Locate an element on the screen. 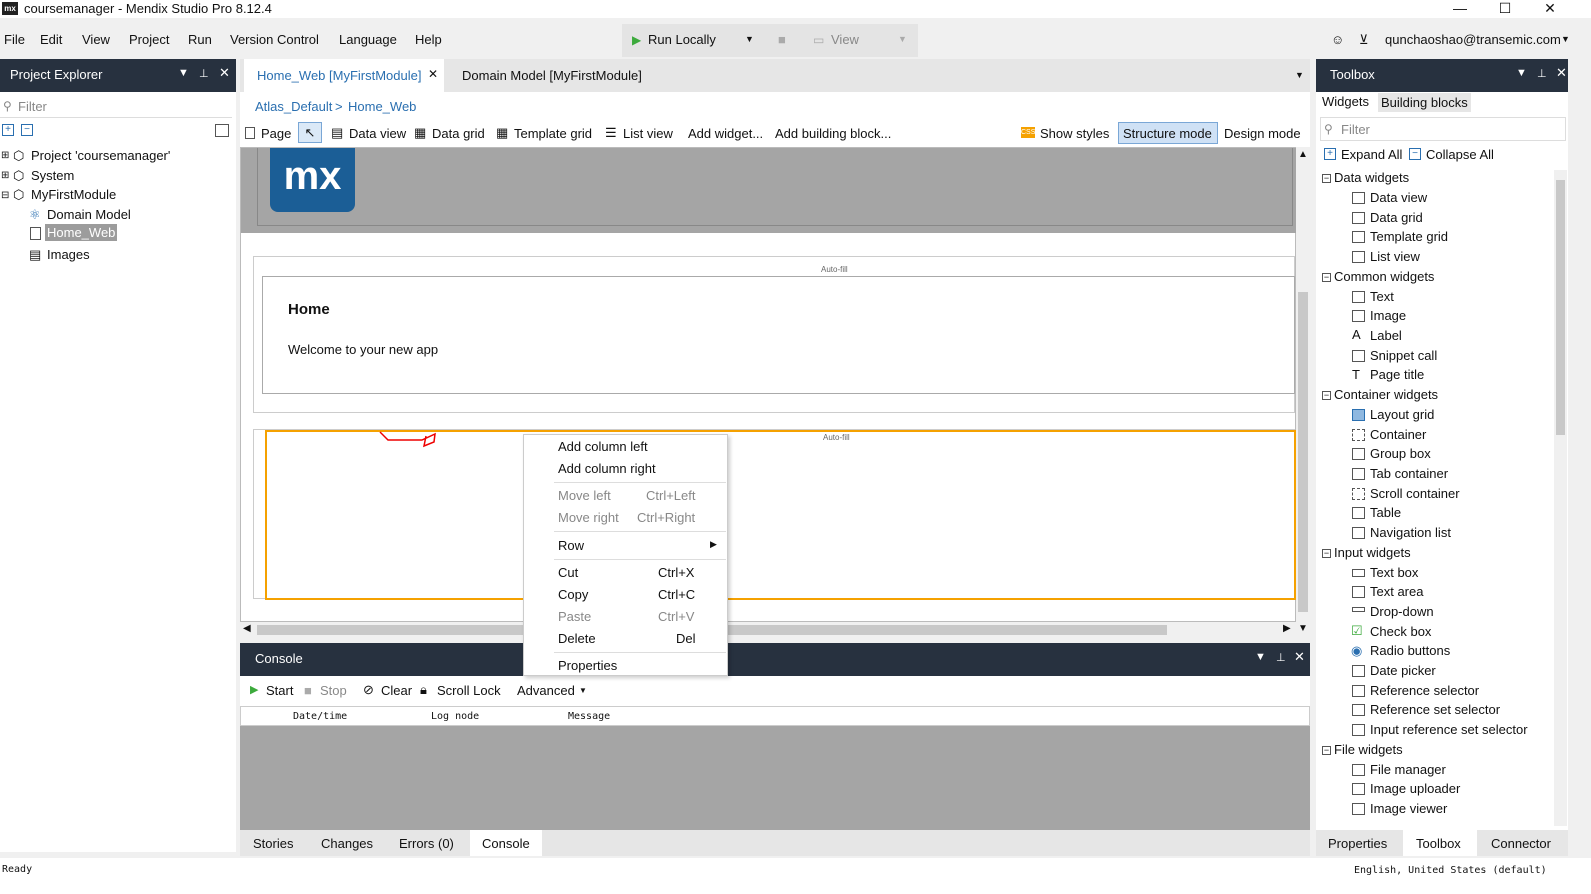 This screenshot has height=894, width=1591. design-mode-button: Design mode is located at coordinates (1262, 133).